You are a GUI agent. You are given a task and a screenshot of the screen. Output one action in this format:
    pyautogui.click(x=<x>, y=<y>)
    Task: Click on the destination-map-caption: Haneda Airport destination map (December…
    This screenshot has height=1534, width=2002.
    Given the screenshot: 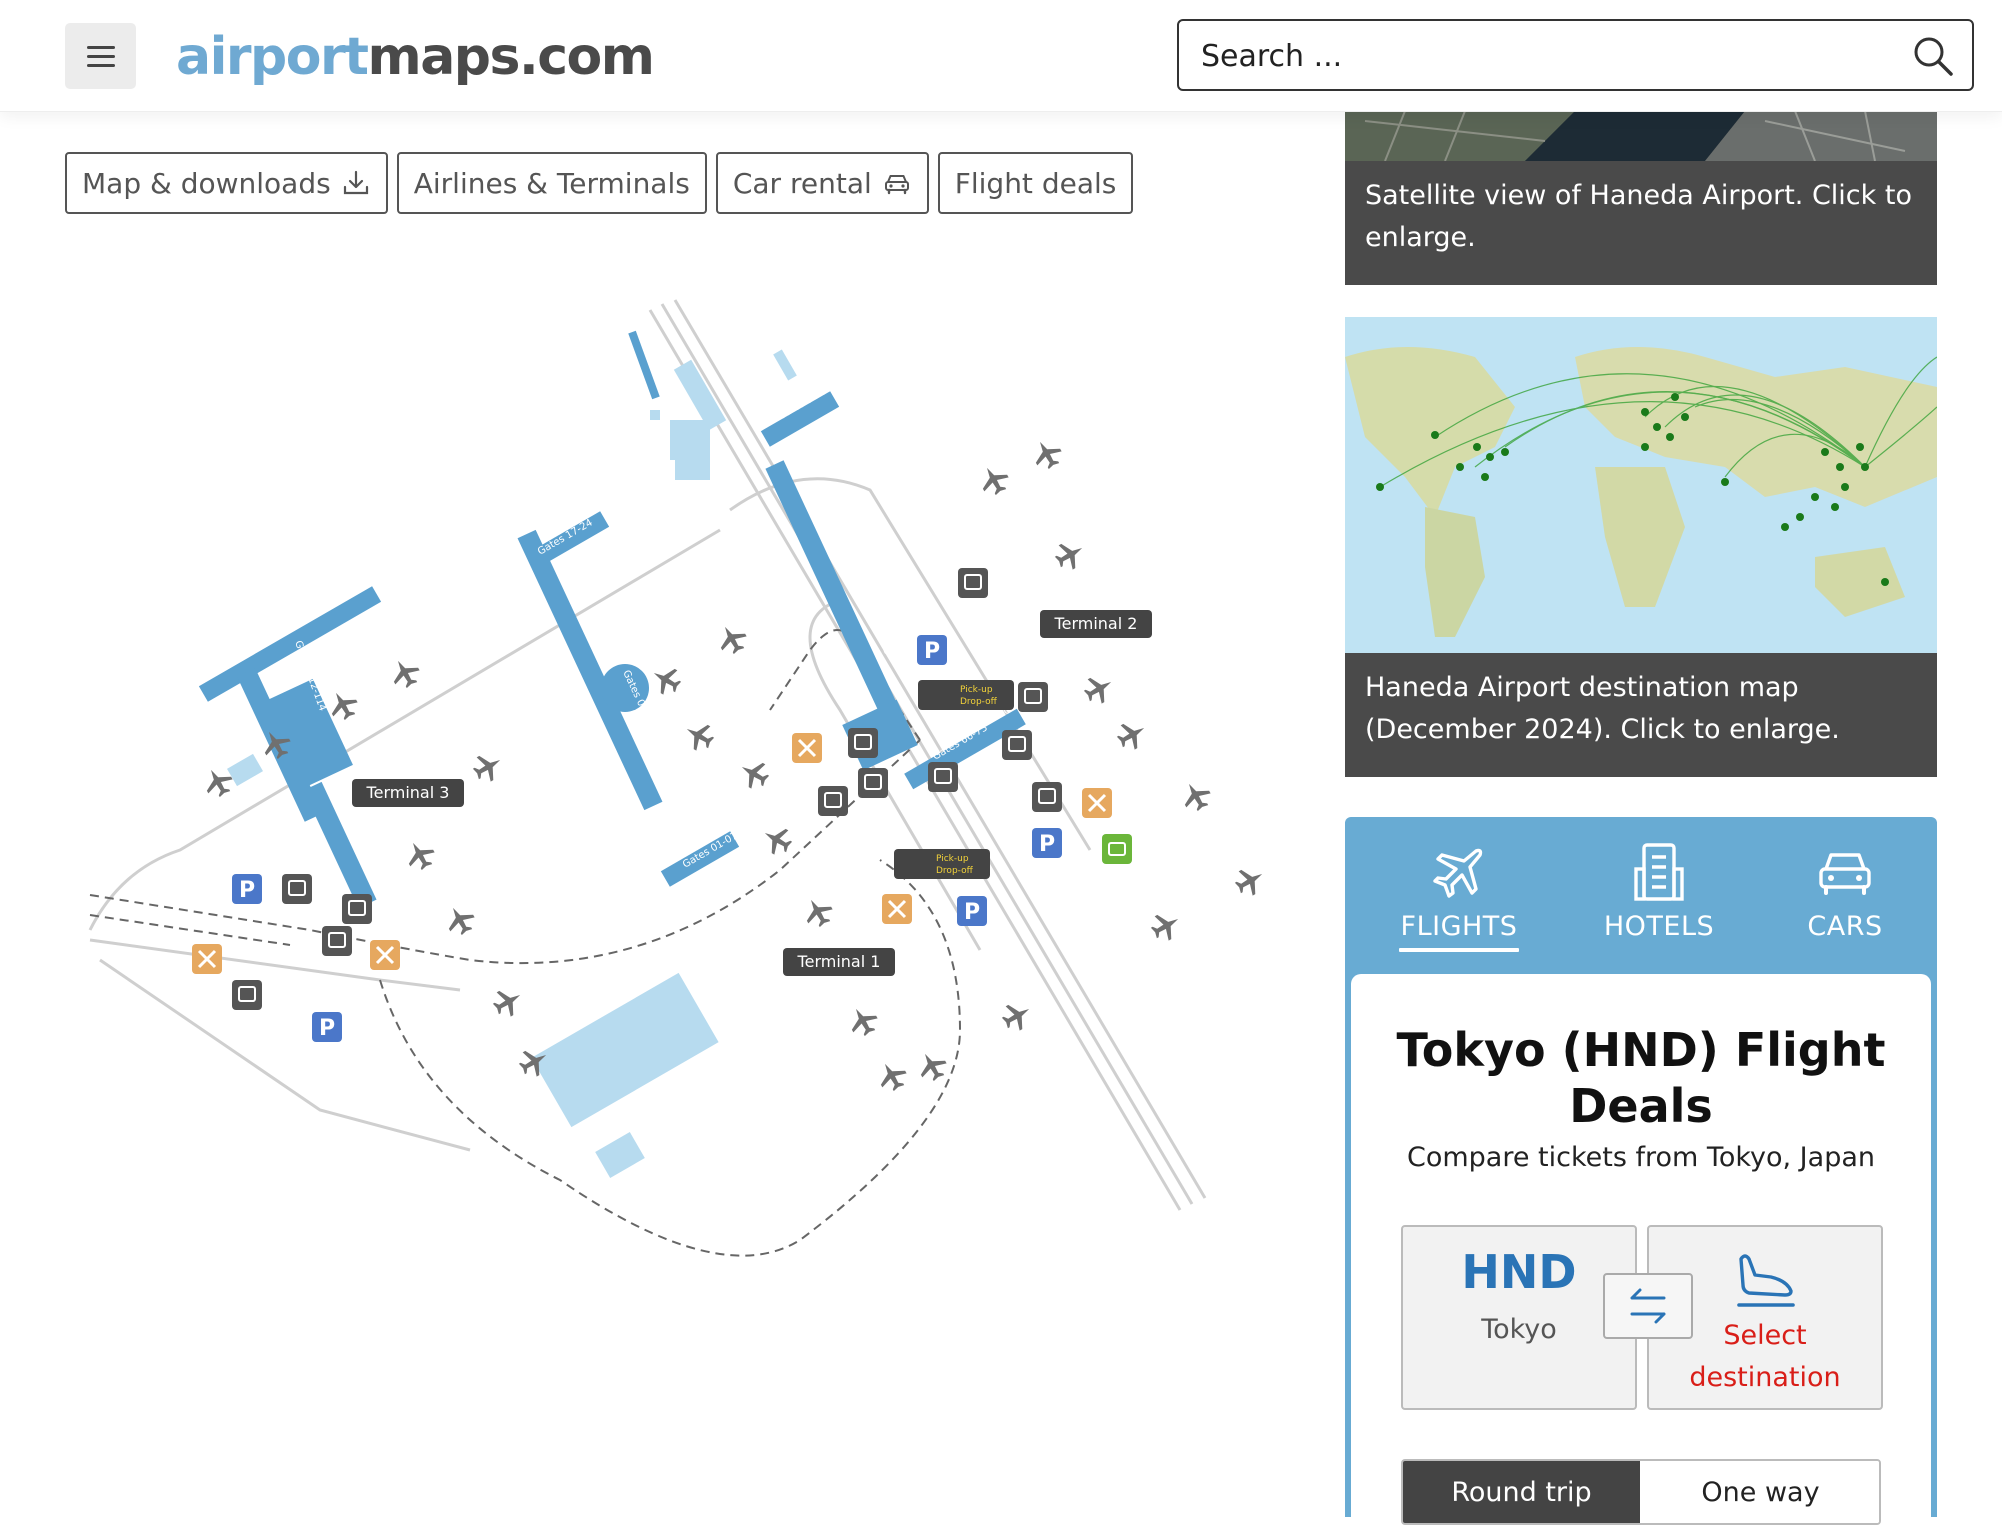 What is the action you would take?
    pyautogui.click(x=1641, y=715)
    